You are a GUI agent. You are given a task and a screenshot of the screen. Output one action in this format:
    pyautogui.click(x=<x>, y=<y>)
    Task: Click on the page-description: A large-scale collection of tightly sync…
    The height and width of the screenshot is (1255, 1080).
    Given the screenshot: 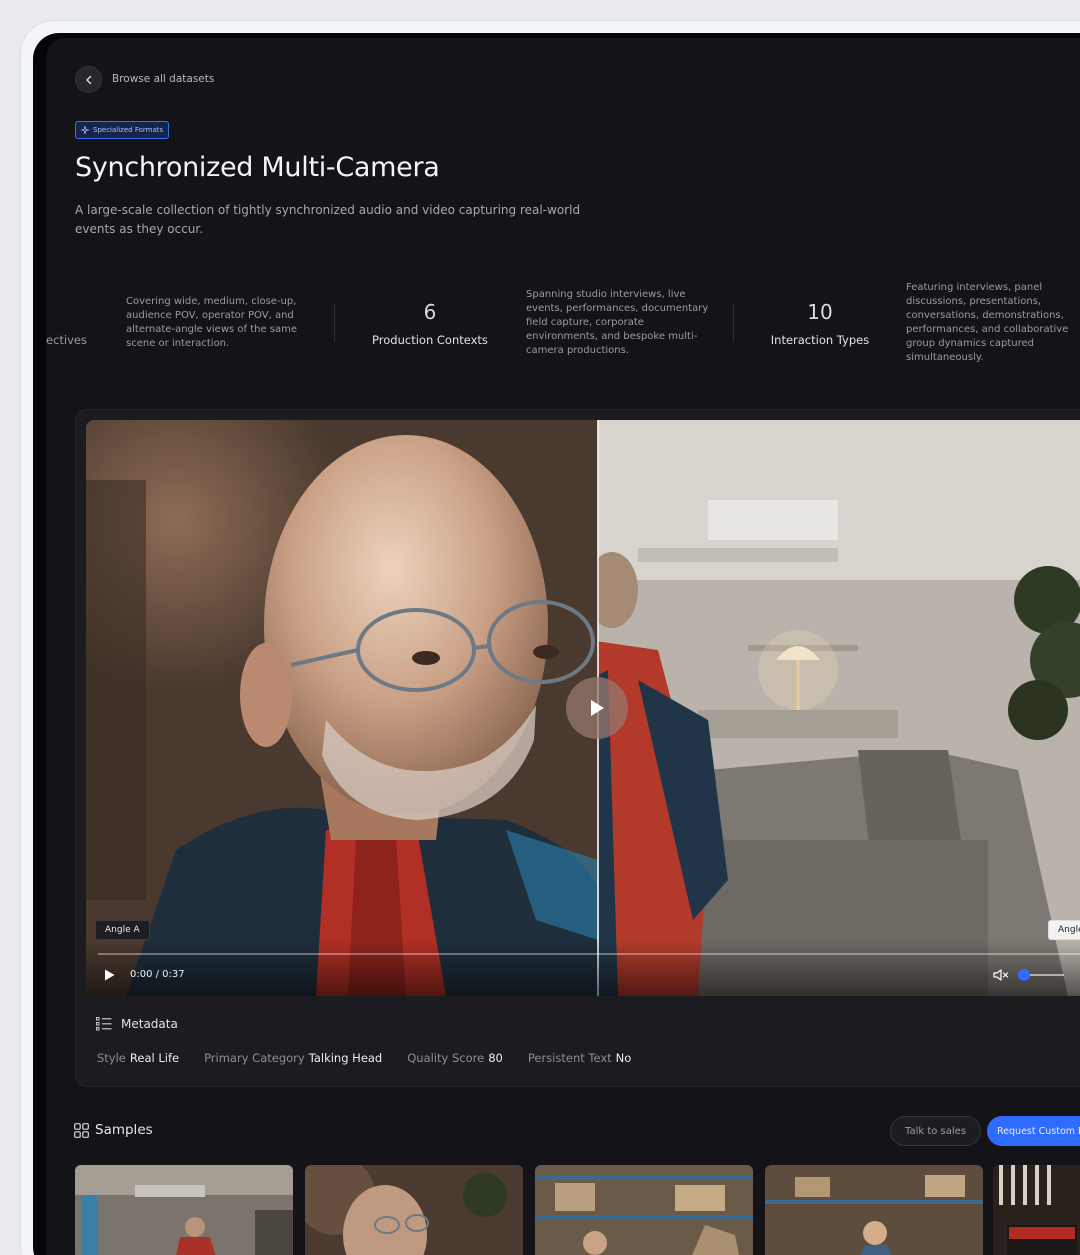 What is the action you would take?
    pyautogui.click(x=328, y=219)
    